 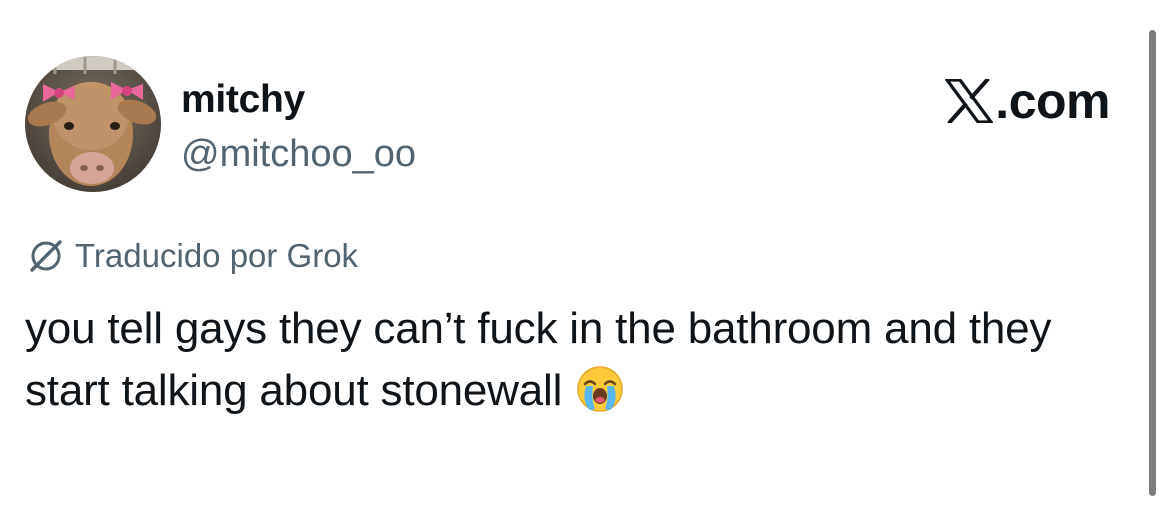 What do you see at coordinates (298, 154) in the screenshot?
I see `author-handle: @mitchoo_oo` at bounding box center [298, 154].